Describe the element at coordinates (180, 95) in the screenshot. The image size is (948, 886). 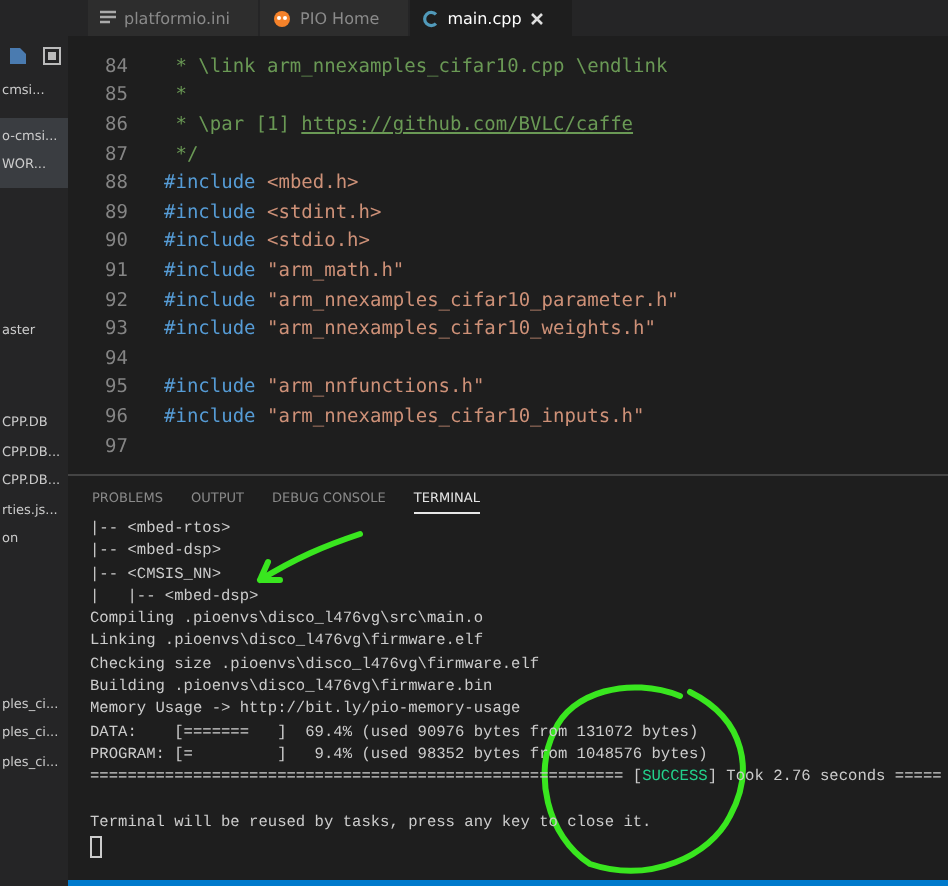
I see `code-comment: *` at that location.